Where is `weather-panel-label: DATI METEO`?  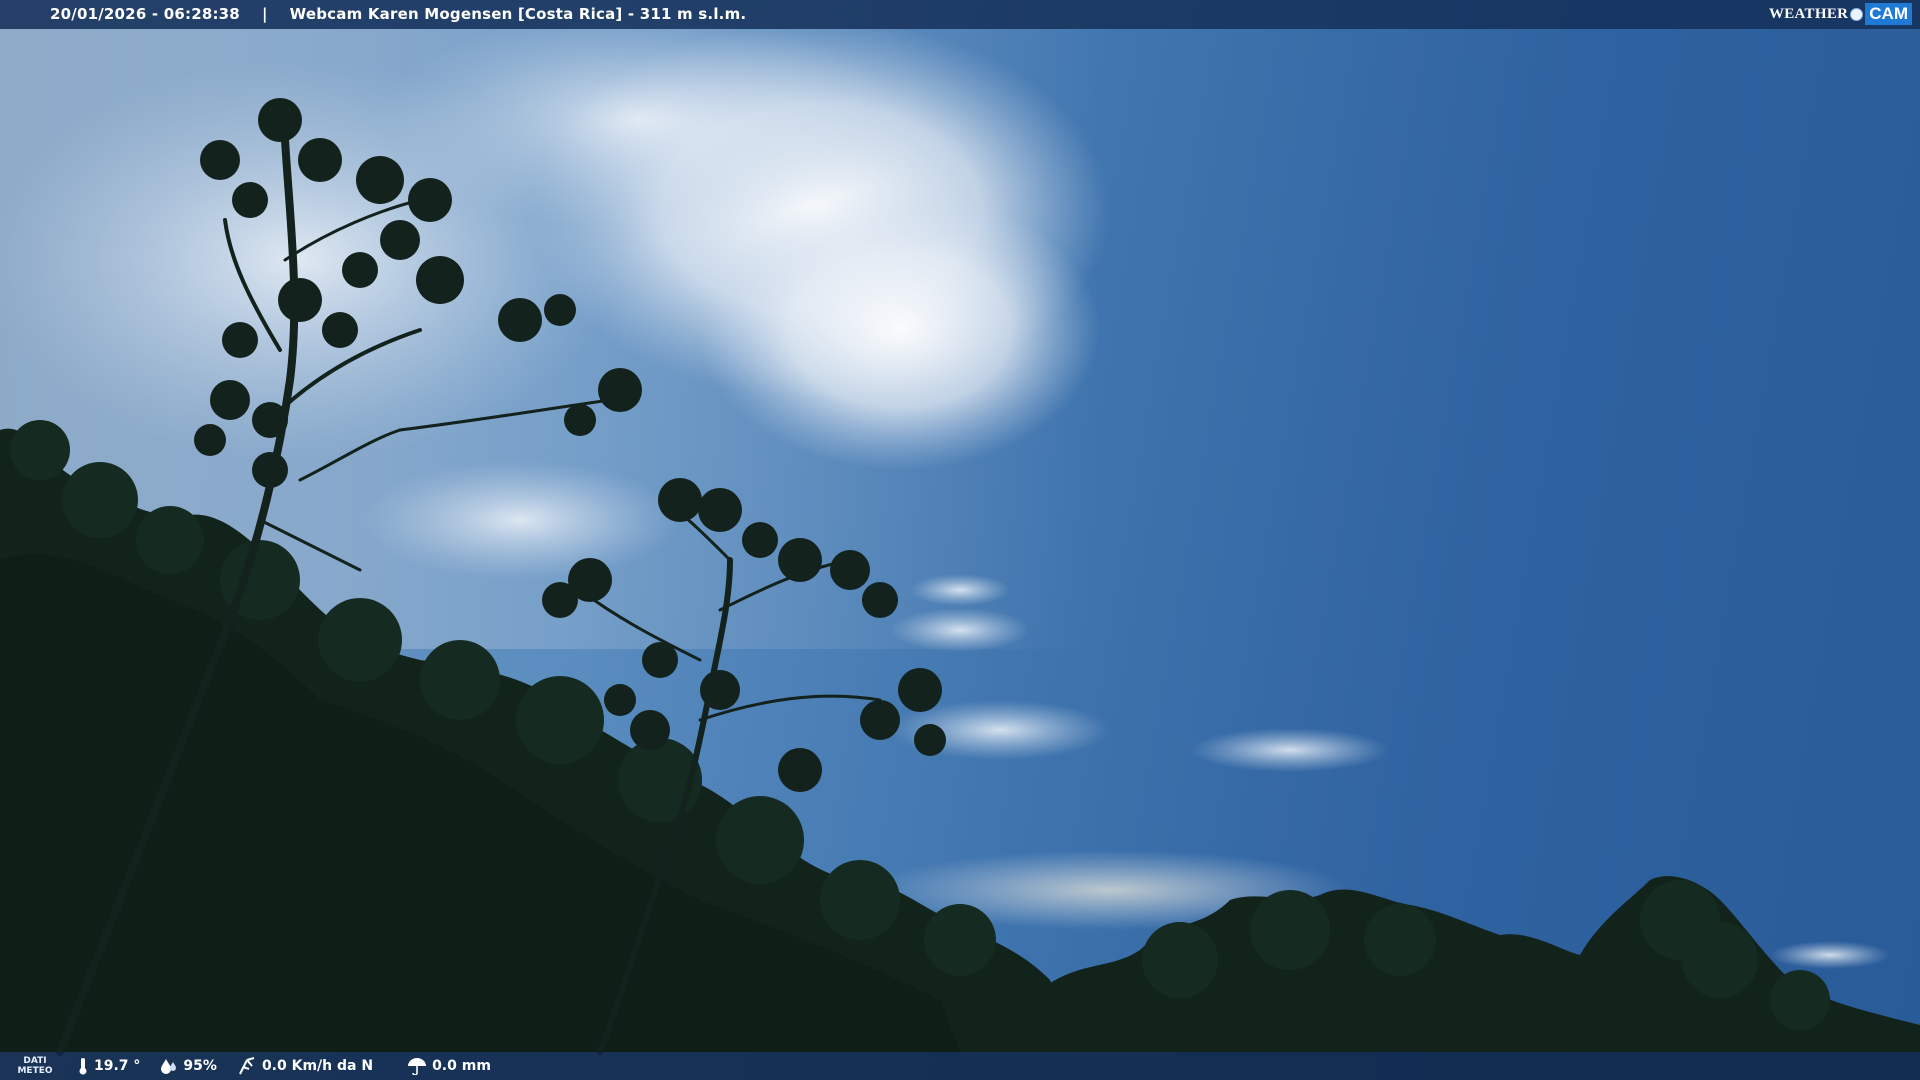
weather-panel-label: DATI METEO is located at coordinates (35, 1066).